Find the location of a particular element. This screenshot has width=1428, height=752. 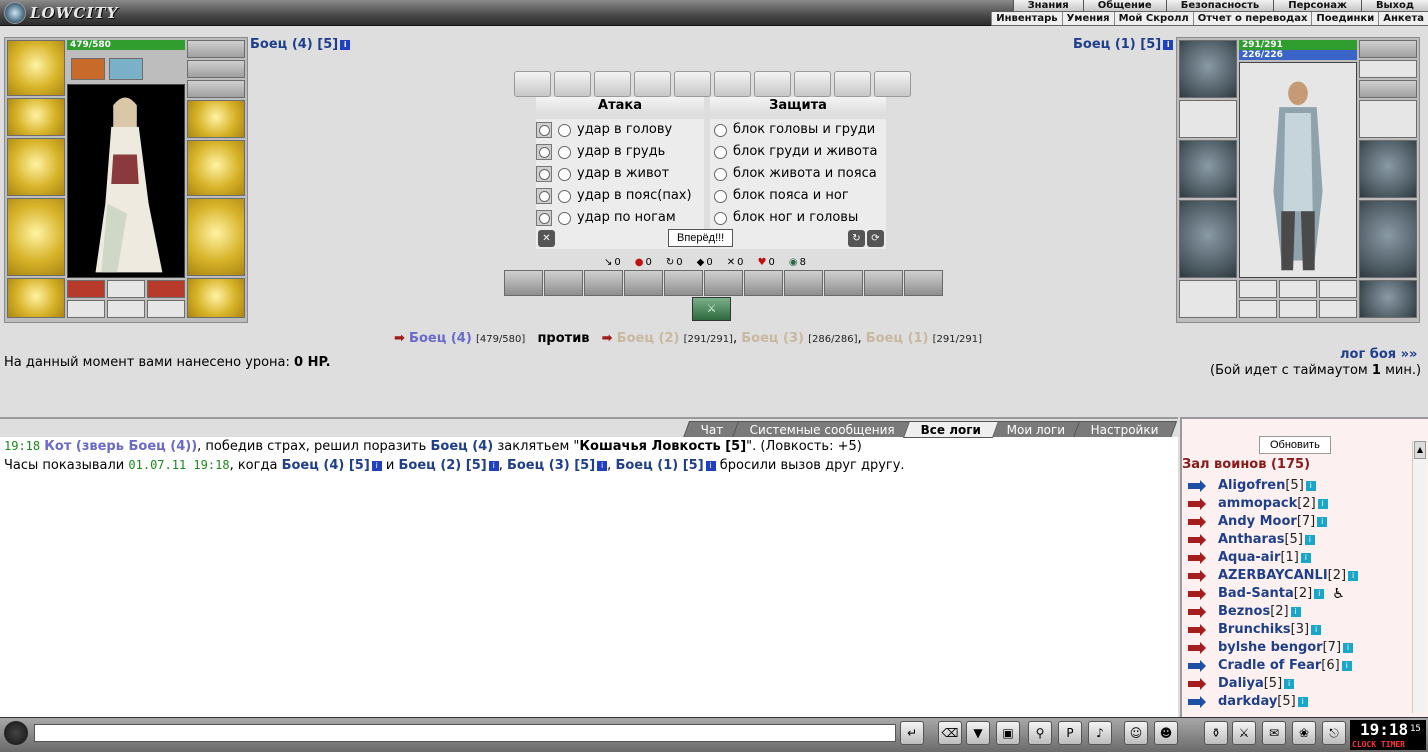

menu-security: Безопасность is located at coordinates (1219, 6).